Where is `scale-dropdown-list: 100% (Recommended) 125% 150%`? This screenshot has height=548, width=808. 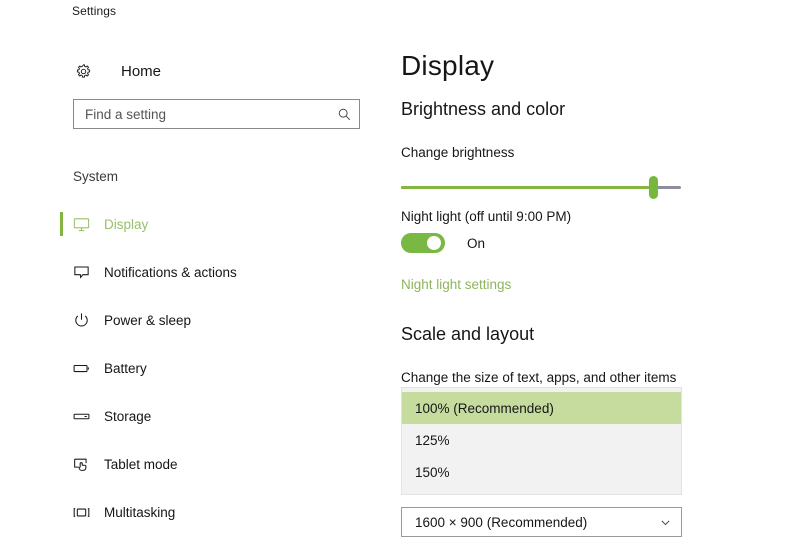 scale-dropdown-list: 100% (Recommended) 125% 150% is located at coordinates (541, 441).